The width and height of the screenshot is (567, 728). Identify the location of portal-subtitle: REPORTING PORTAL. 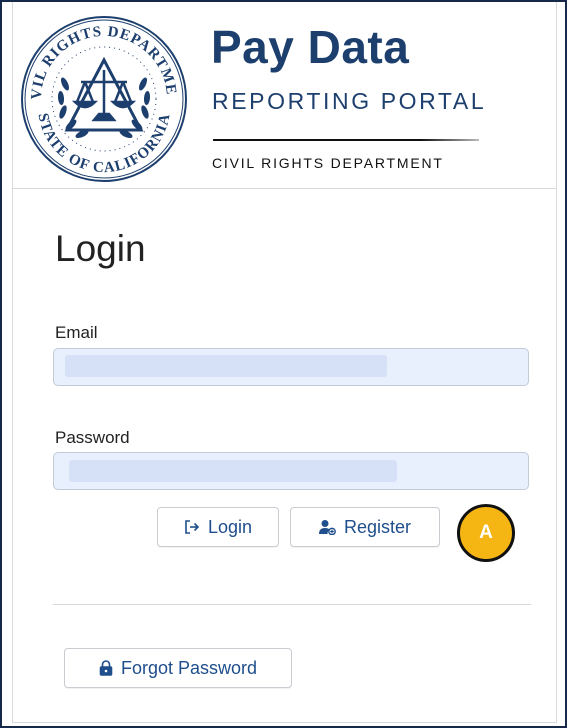
(349, 101).